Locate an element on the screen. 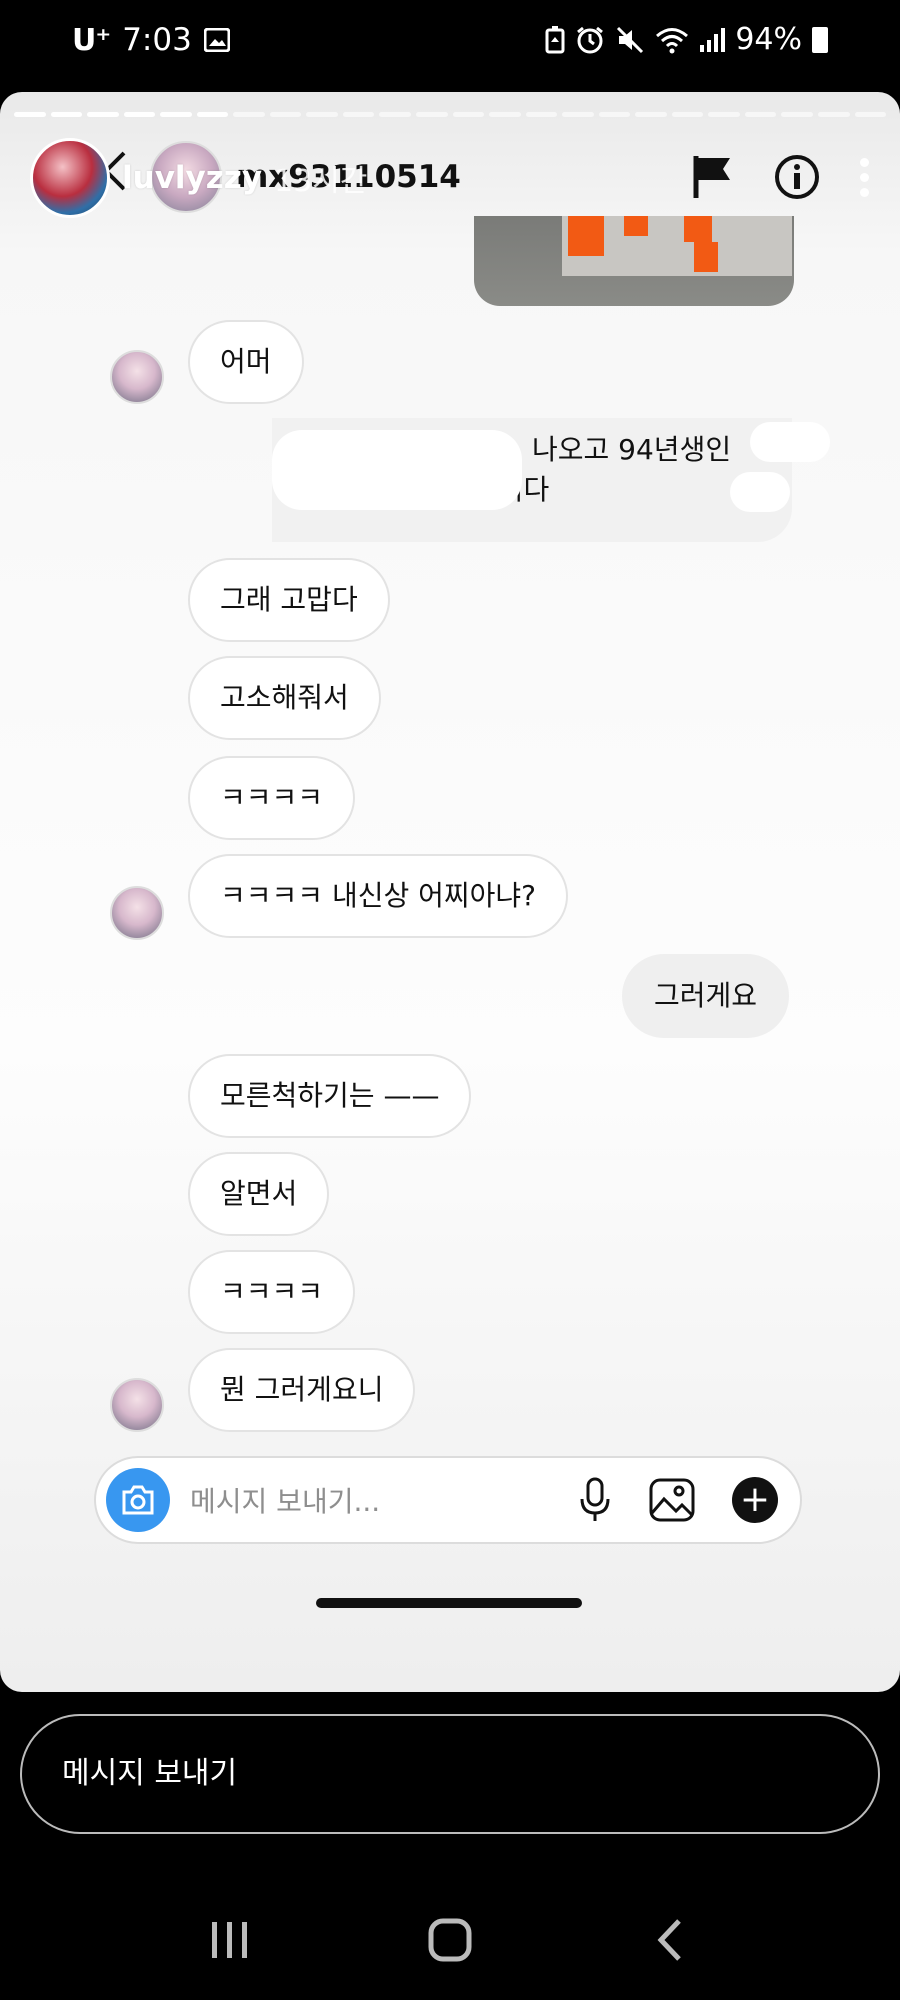 The image size is (900, 2000). mute-icon is located at coordinates (630, 39).